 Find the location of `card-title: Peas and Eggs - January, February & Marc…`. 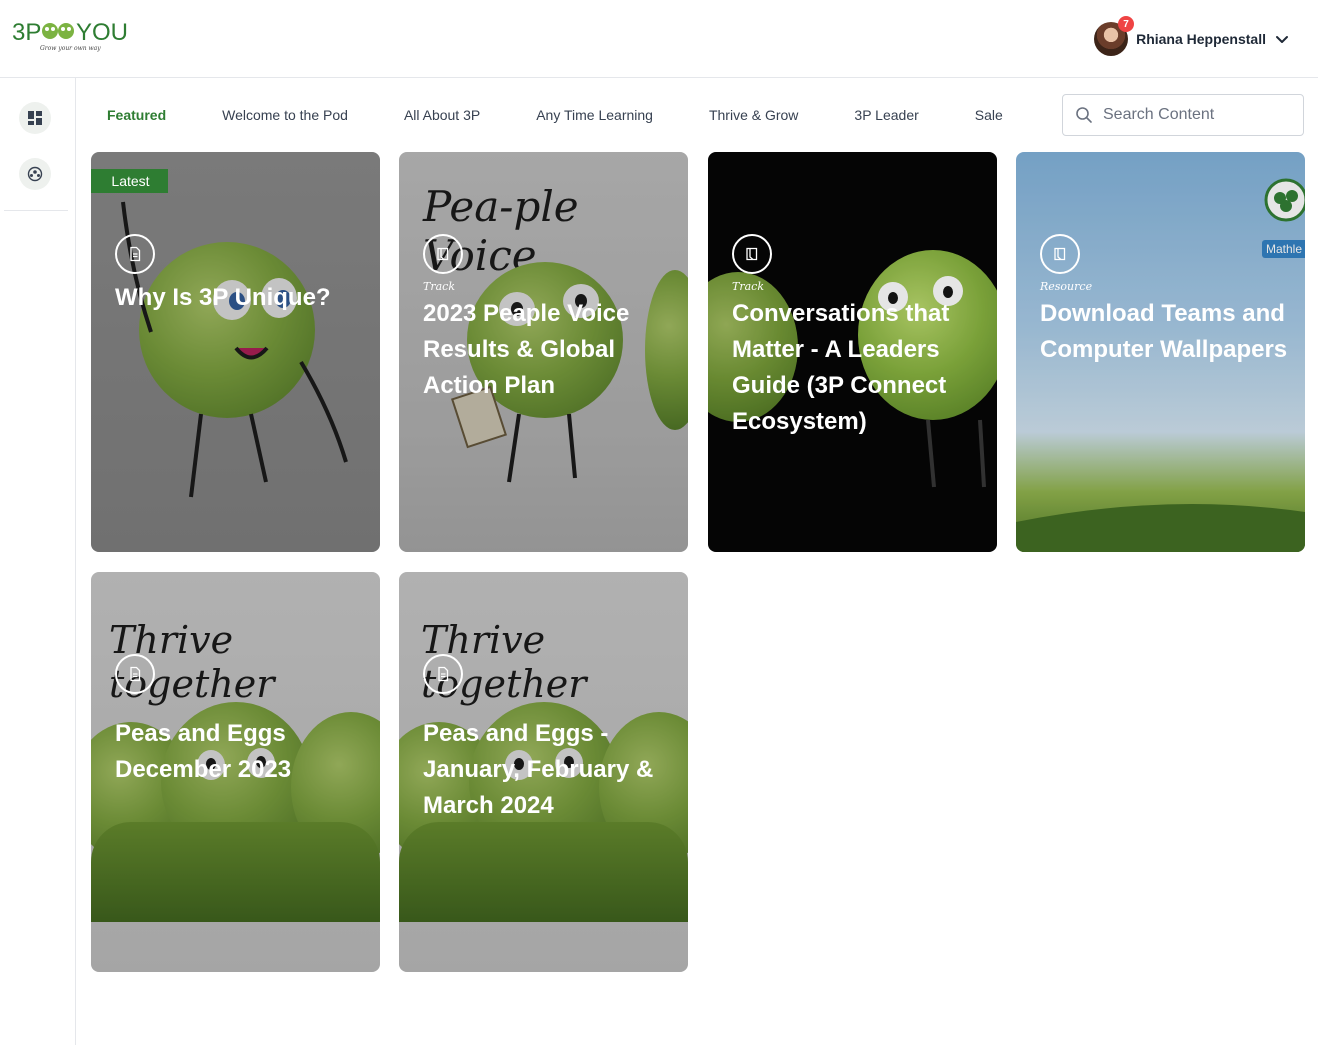

card-title: Peas and Eggs - January, February & Marc… is located at coordinates (538, 769).